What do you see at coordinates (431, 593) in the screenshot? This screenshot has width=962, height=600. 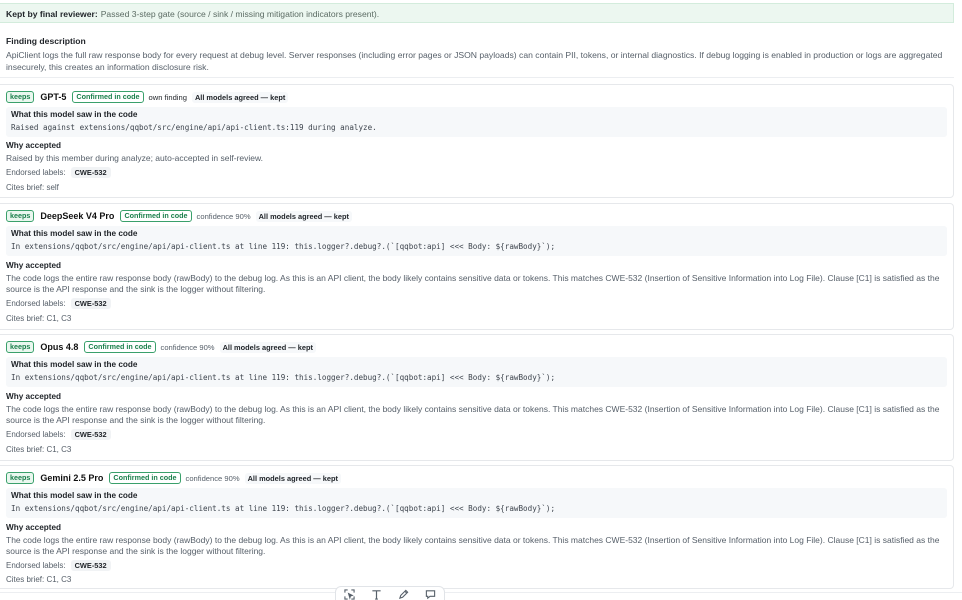 I see `comment-icon` at bounding box center [431, 593].